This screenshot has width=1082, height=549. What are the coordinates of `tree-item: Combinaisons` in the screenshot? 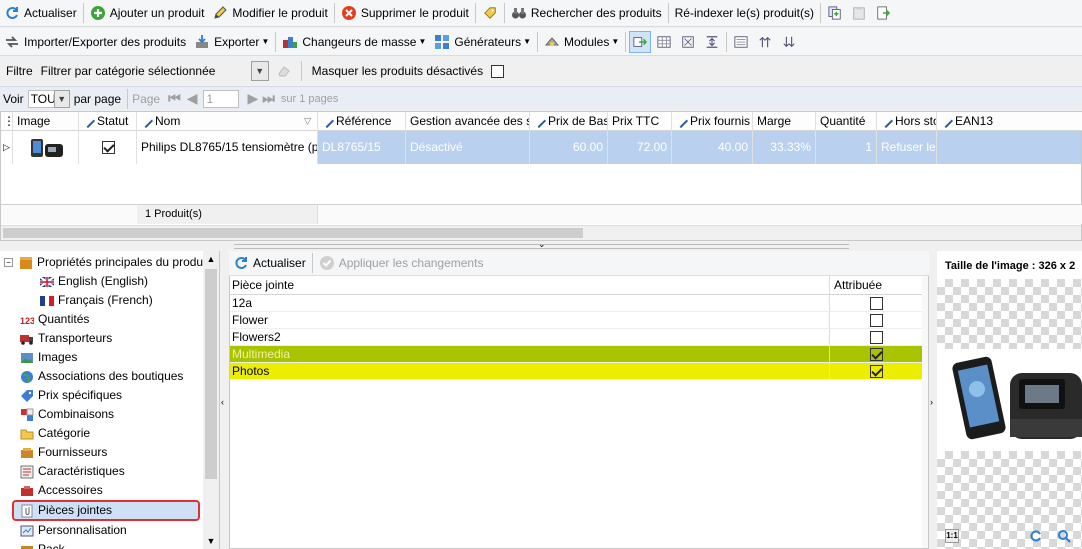 It's located at (109, 414).